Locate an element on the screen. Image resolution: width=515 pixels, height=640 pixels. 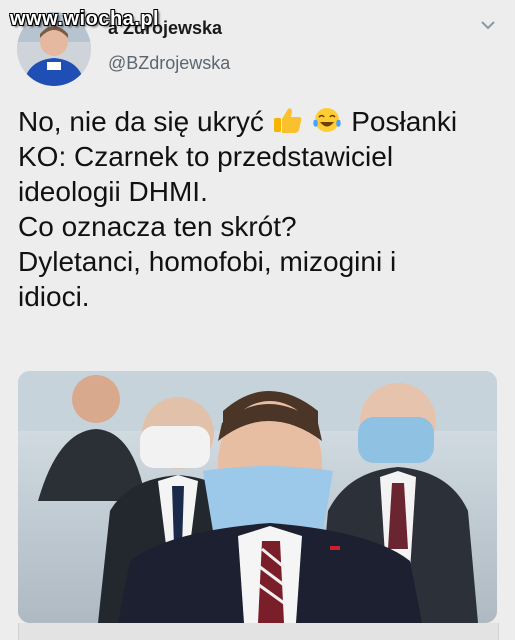
tweet-line: No, nie da się ukryć Posłanki is located at coordinates (260, 121).